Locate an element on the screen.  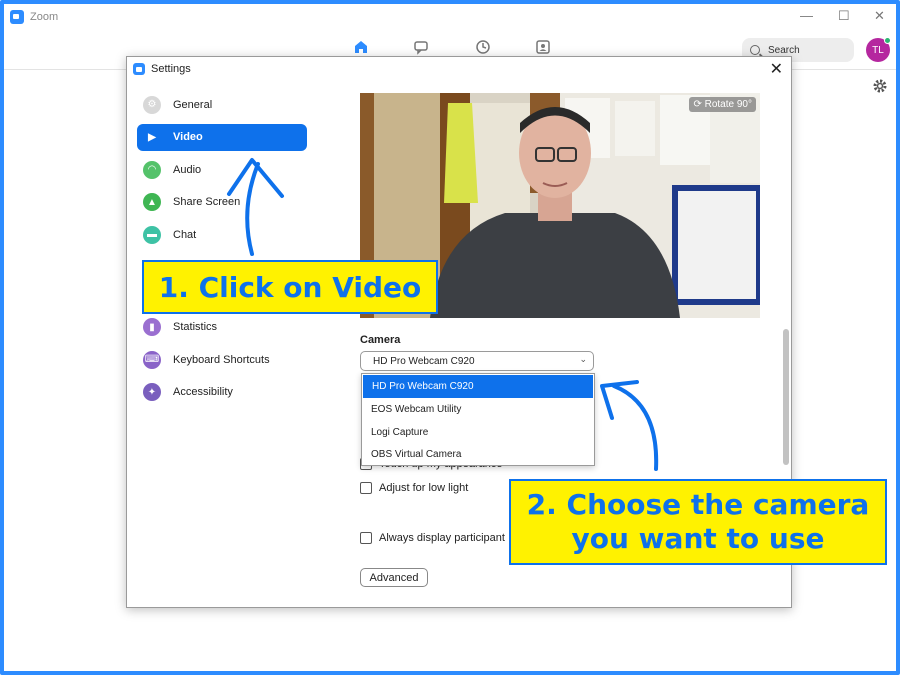
arrow-to-video-head is located at coordinates (255, 178).